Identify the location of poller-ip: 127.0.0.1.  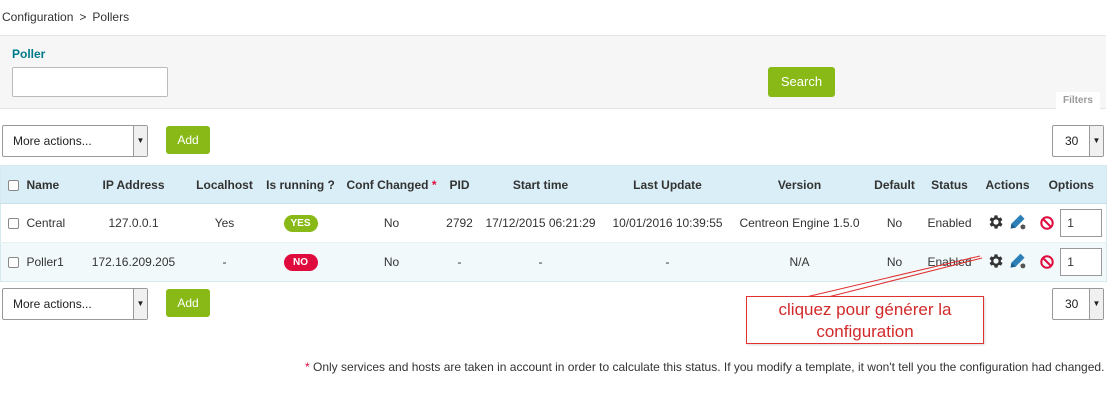
(133, 223).